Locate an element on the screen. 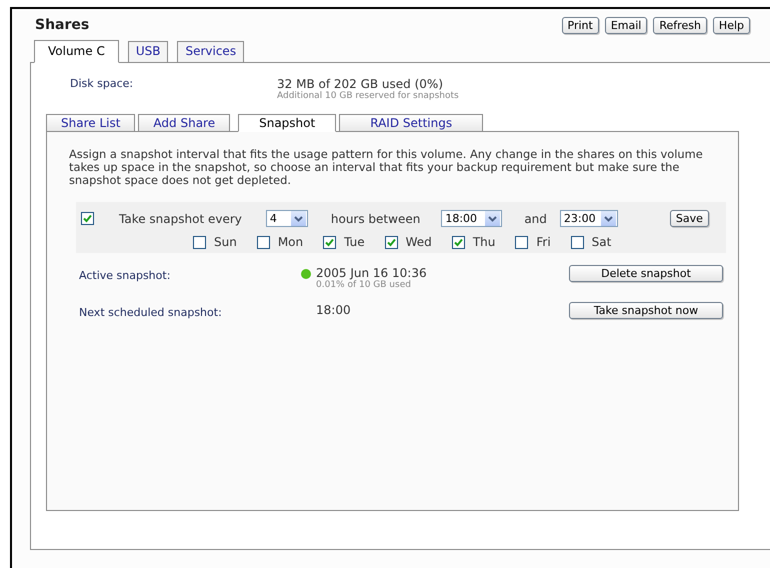 The image size is (770, 568). snapshot-date: 2005 Jun 16 10:36 is located at coordinates (371, 273).